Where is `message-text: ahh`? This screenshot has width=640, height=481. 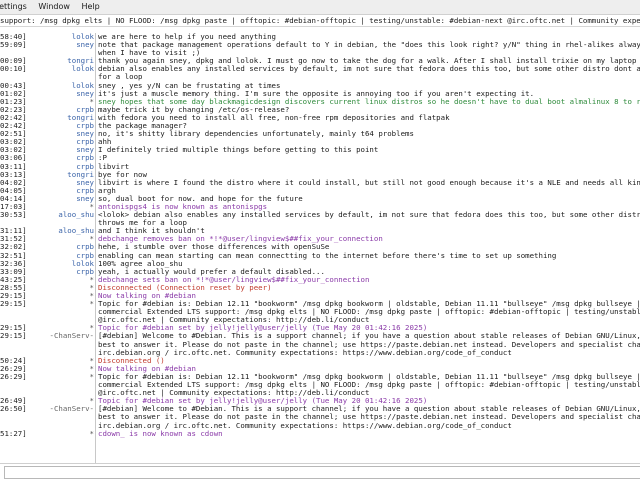
message-text: ahh is located at coordinates (105, 142).